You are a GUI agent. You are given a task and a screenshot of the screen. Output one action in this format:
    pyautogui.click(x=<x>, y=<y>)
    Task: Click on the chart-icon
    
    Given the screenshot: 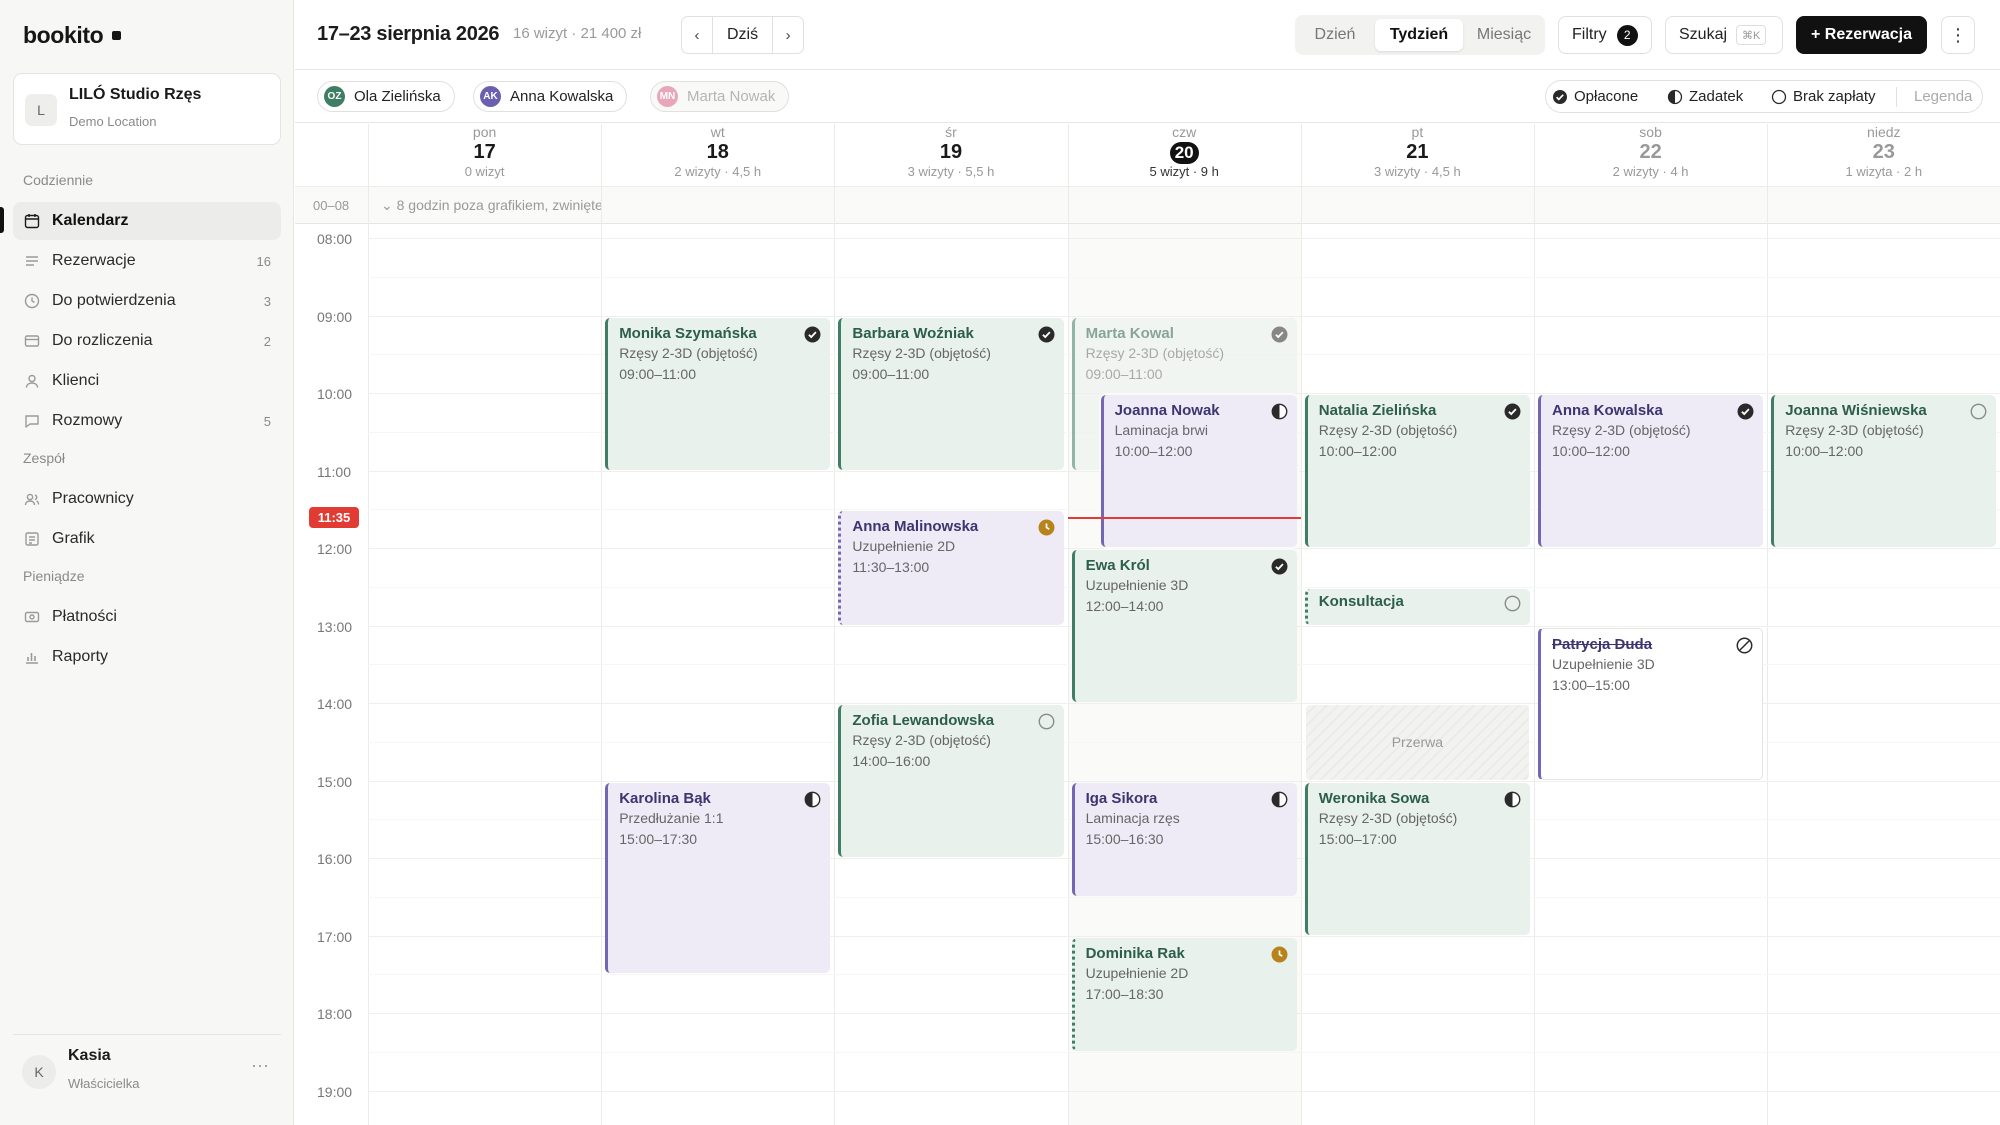 What is the action you would take?
    pyautogui.click(x=32, y=658)
    